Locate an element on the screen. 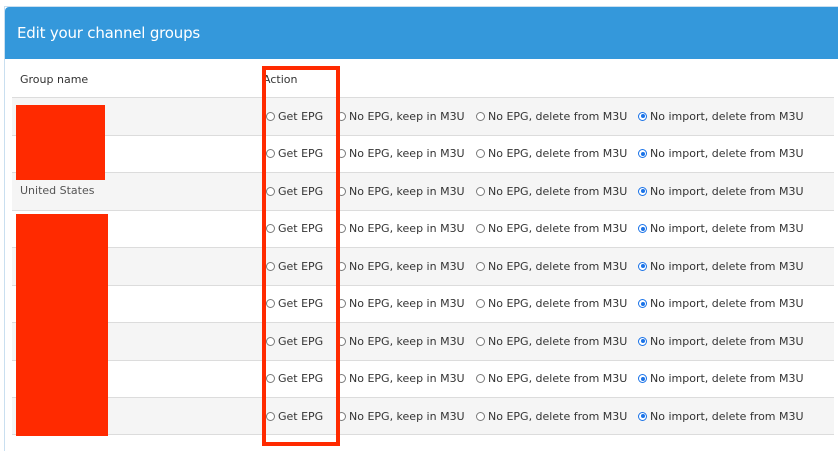  action-column-highlight is located at coordinates (301, 256).